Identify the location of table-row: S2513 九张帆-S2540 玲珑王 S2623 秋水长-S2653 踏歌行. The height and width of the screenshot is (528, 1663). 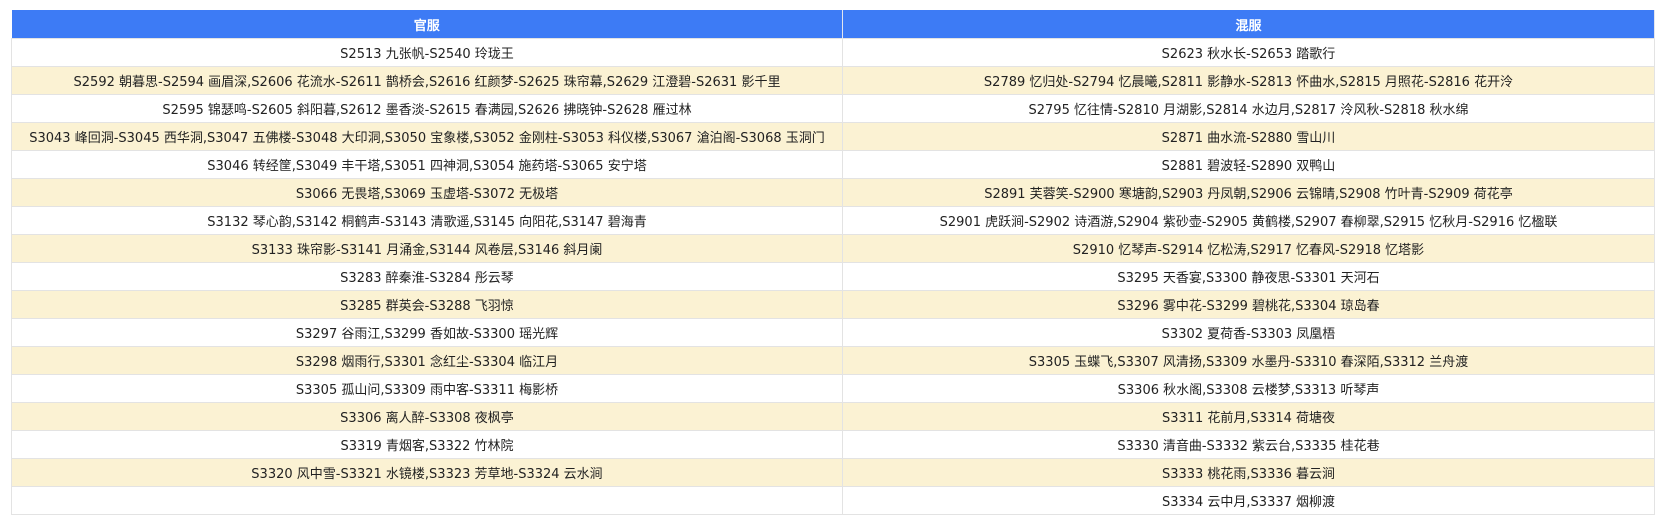
(833, 52).